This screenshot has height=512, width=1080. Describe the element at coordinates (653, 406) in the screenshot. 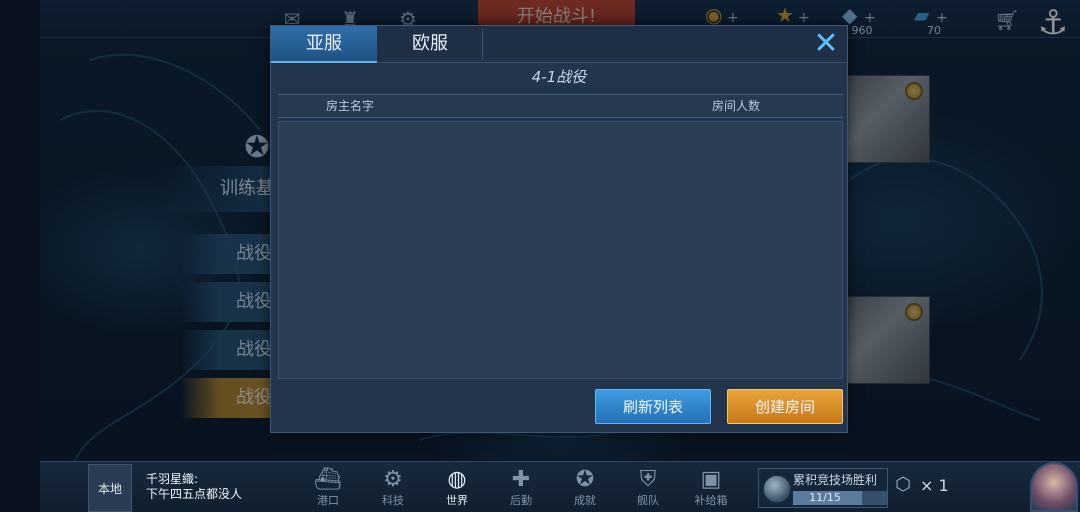

I see `refresh-list-button: 刷新列表` at that location.